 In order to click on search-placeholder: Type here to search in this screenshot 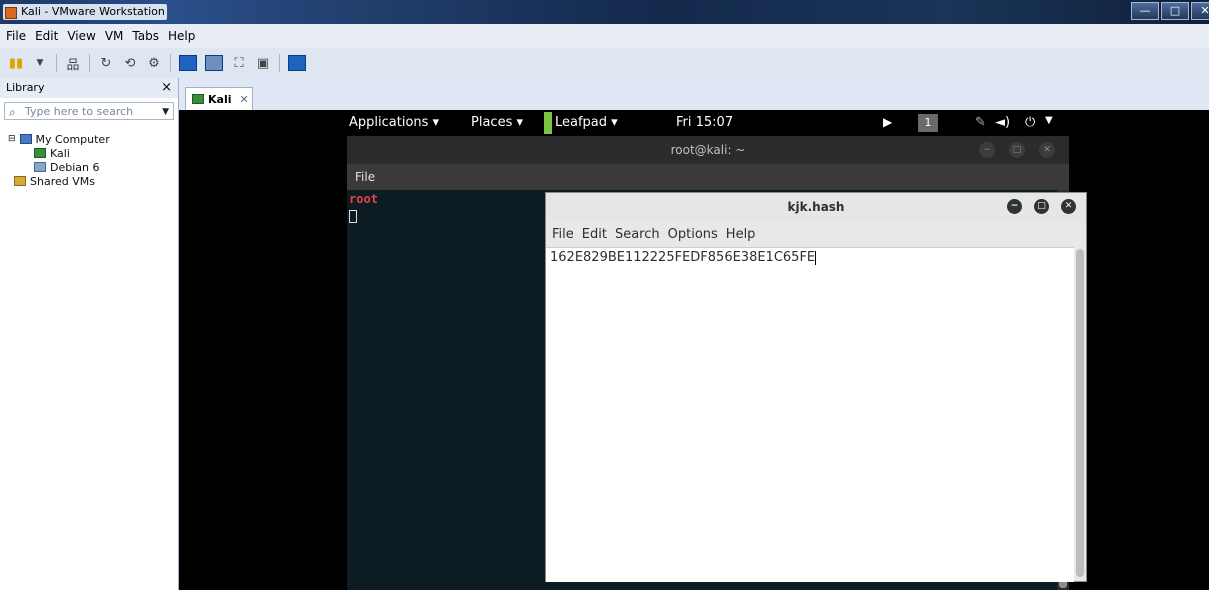, I will do `click(79, 111)`.